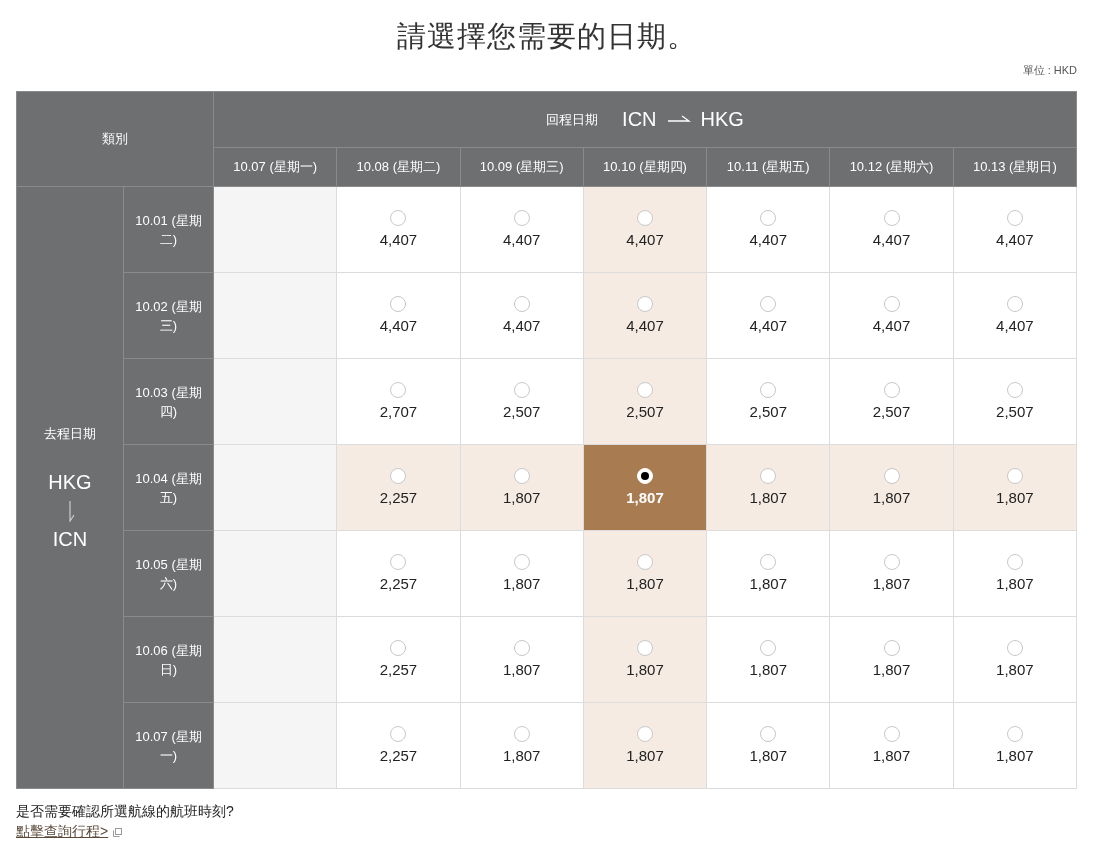 The width and height of the screenshot is (1118, 864). What do you see at coordinates (1049, 70) in the screenshot?
I see `currency-unit: 單位 : HKD` at bounding box center [1049, 70].